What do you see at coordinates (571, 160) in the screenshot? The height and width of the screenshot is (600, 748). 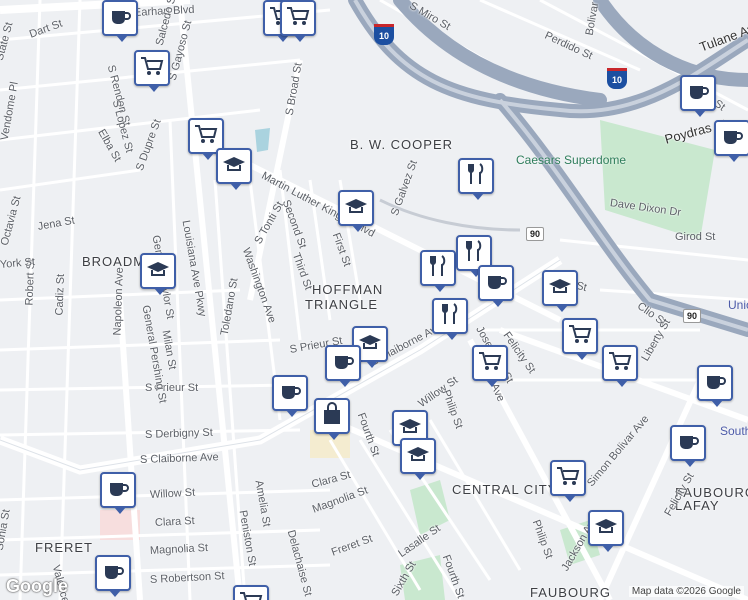 I see `landmark-label: Caesars Superdome` at bounding box center [571, 160].